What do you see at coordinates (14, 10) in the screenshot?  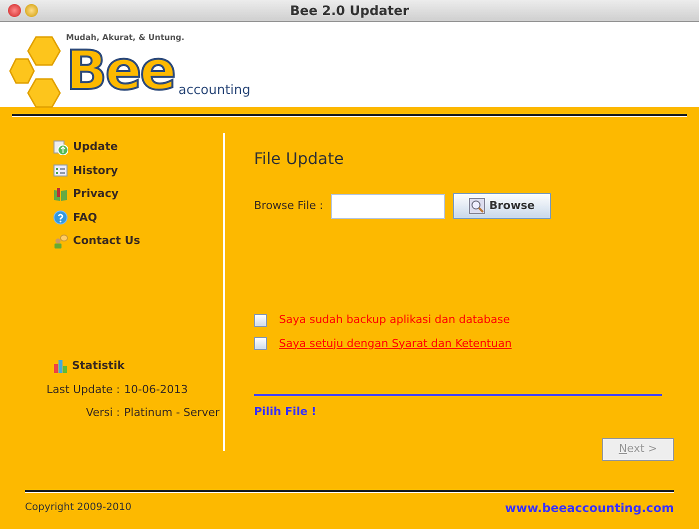 I see `close-button` at bounding box center [14, 10].